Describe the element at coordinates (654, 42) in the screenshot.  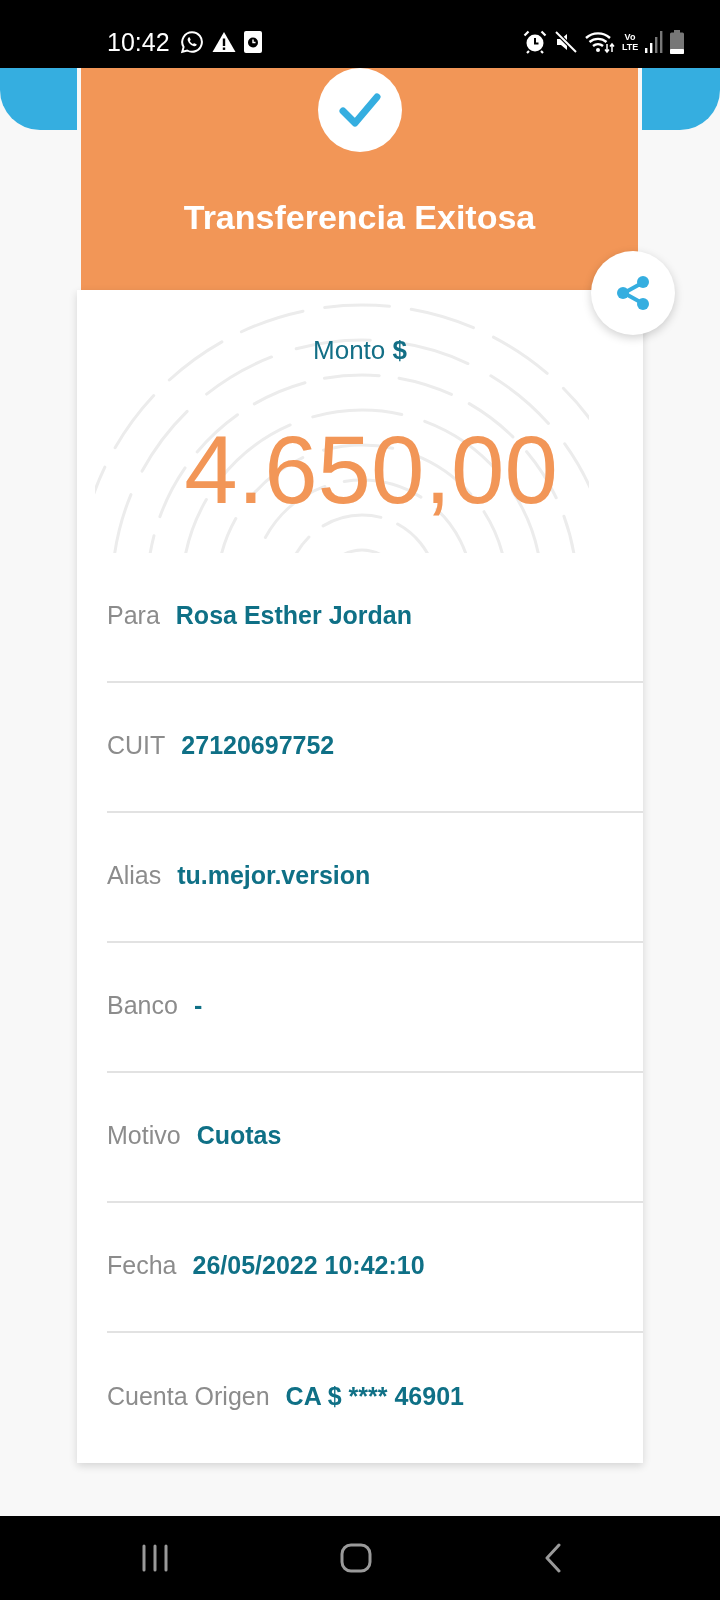
I see `signal-icon` at that location.